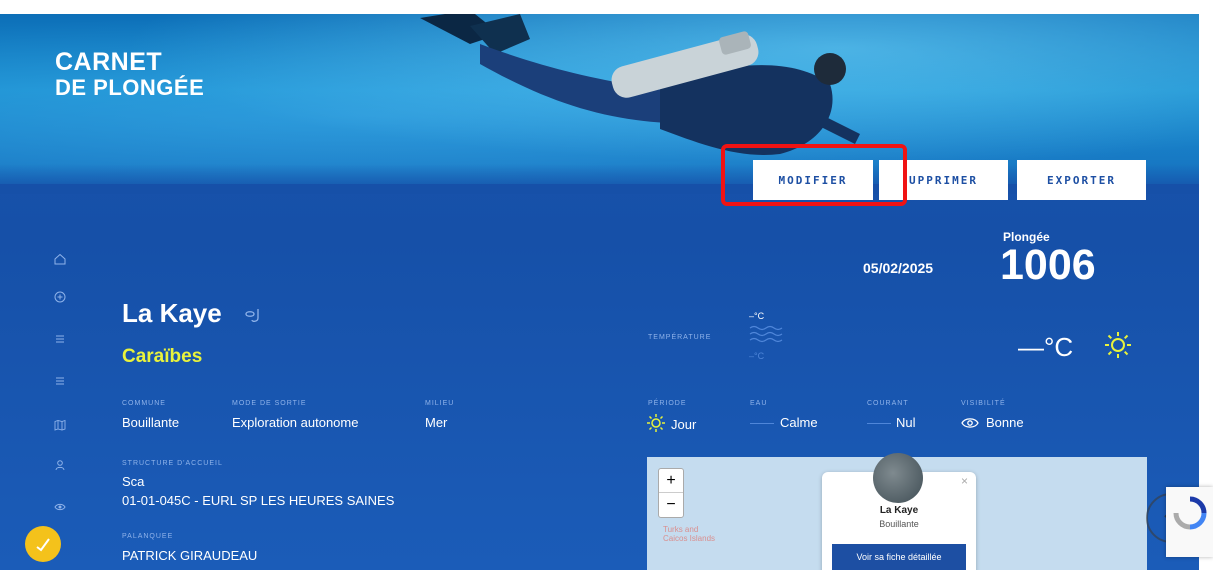 The height and width of the screenshot is (570, 1213). What do you see at coordinates (1046, 347) in the screenshot?
I see `temp-big-value: —°C` at bounding box center [1046, 347].